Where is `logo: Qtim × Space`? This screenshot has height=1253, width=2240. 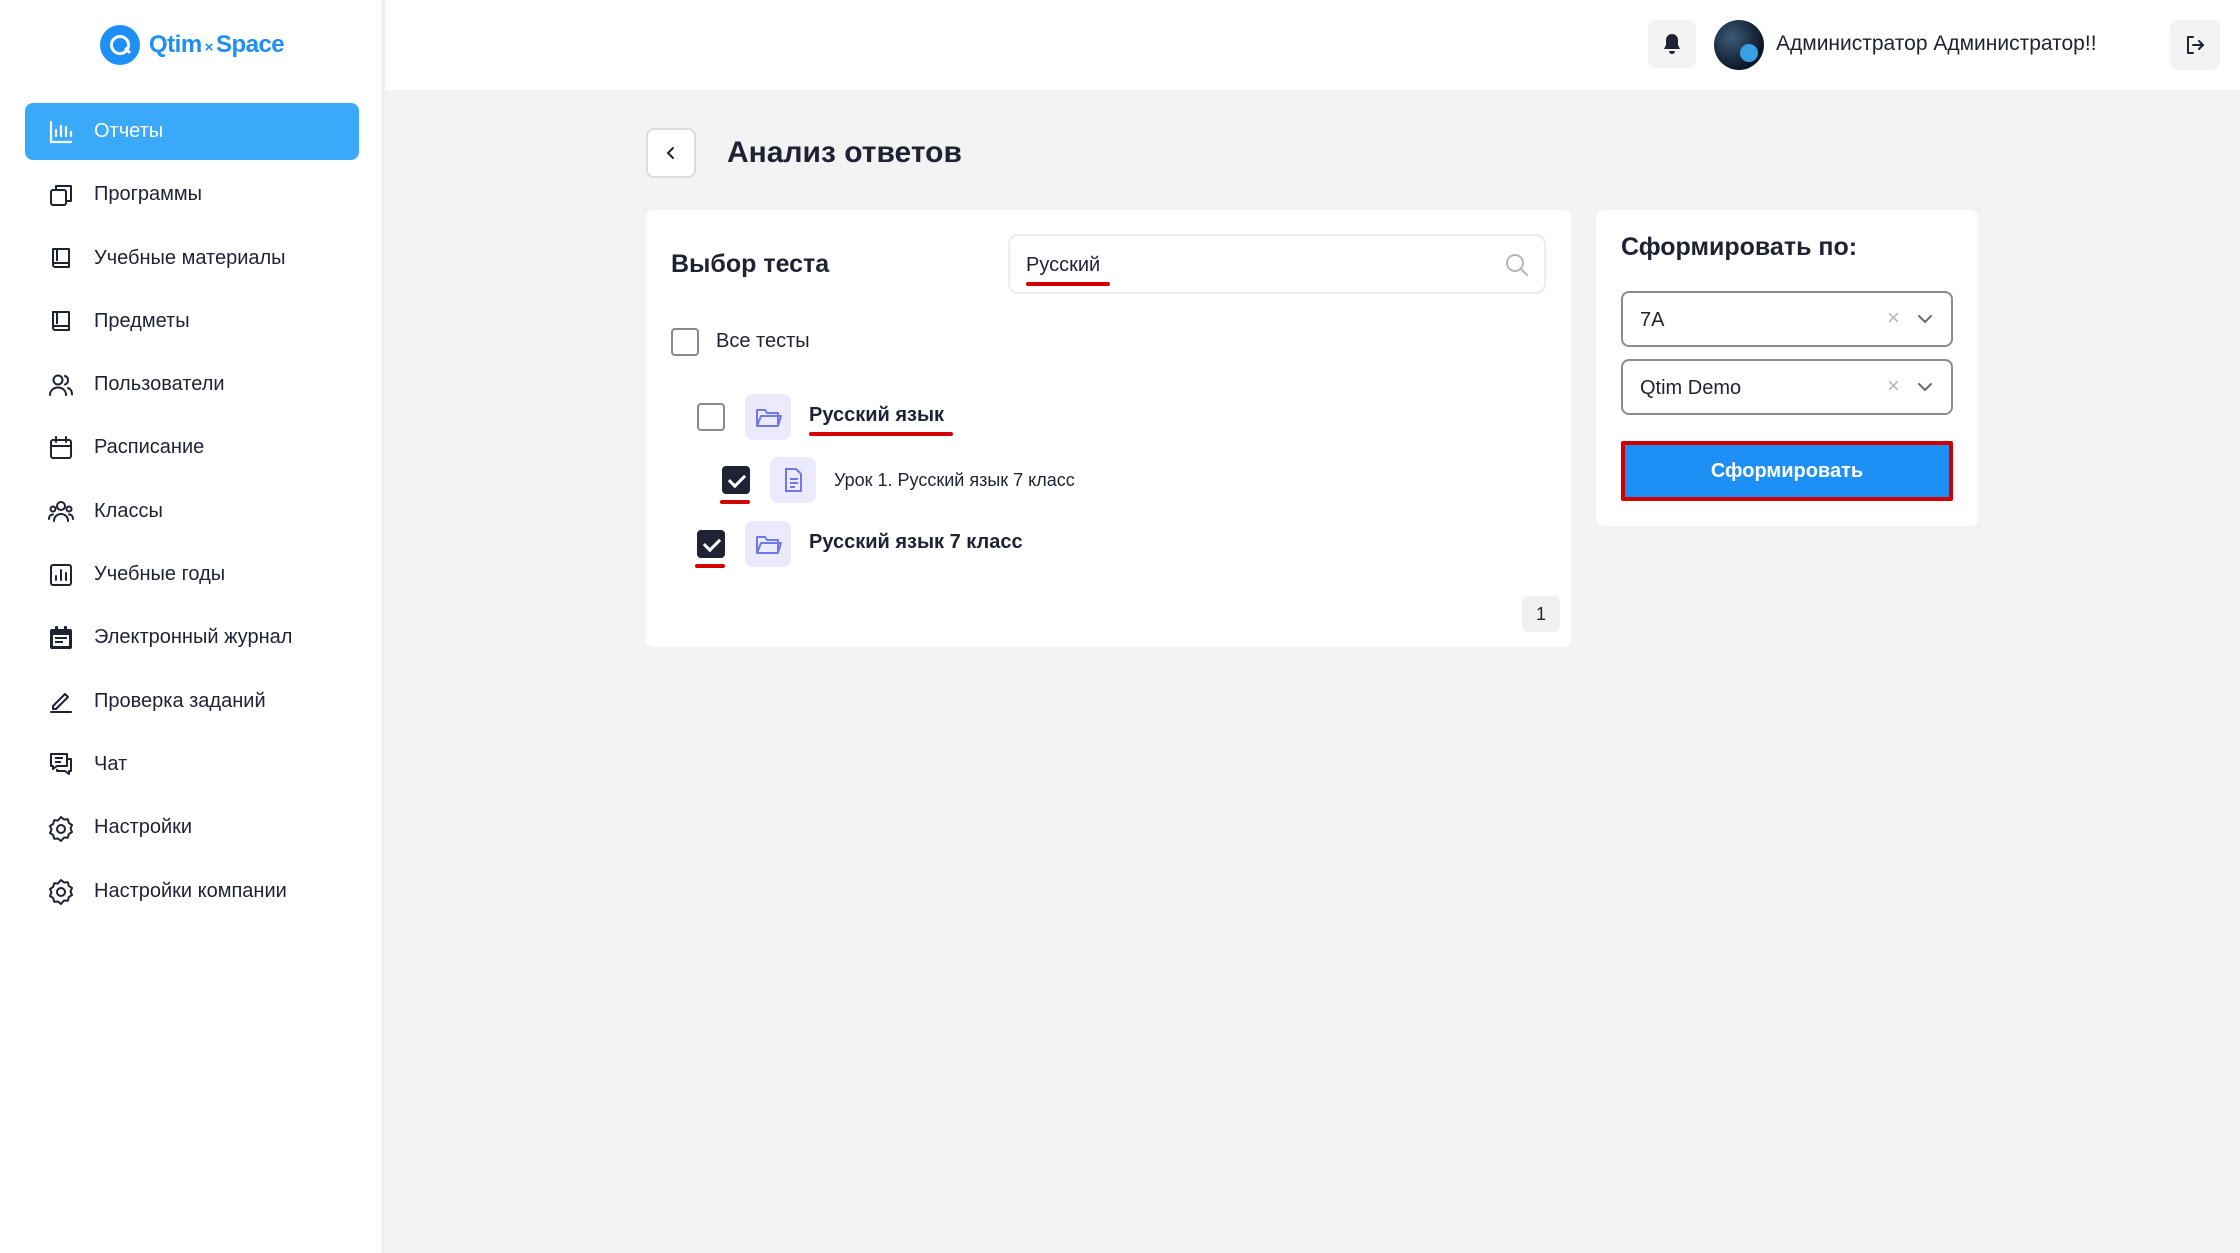
logo: Qtim × Space is located at coordinates (192, 45).